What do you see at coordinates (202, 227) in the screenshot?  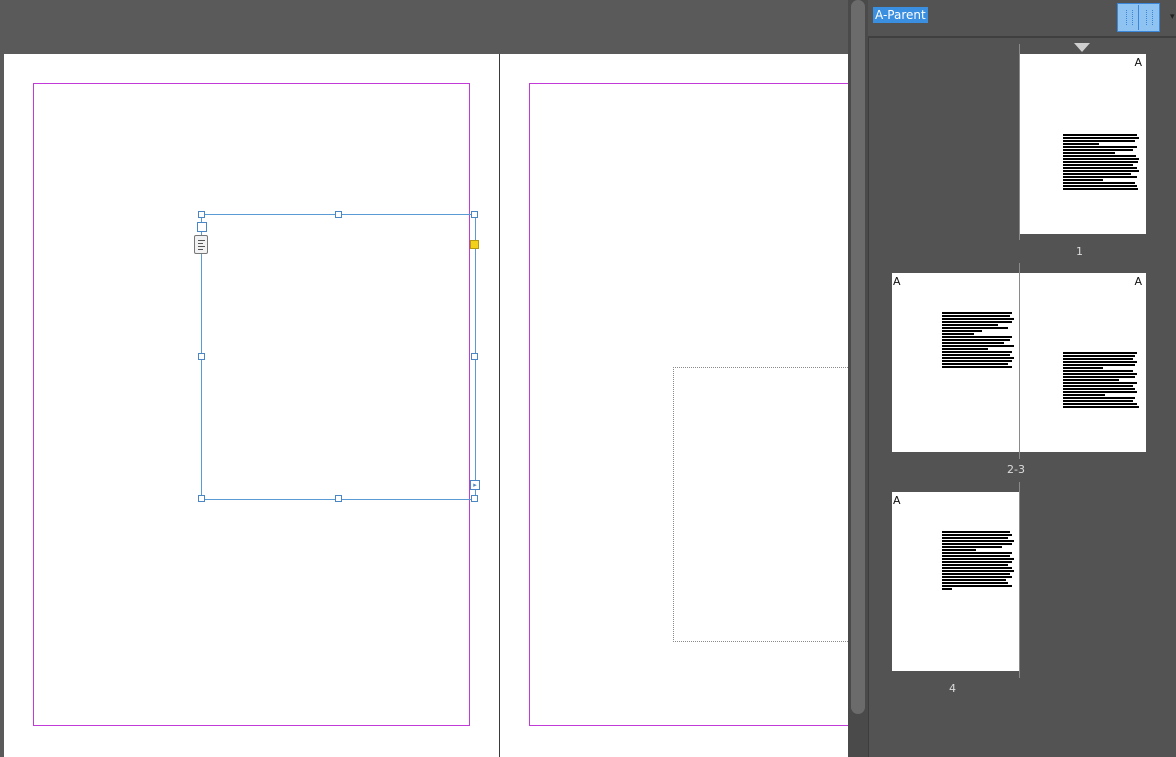 I see `in-port` at bounding box center [202, 227].